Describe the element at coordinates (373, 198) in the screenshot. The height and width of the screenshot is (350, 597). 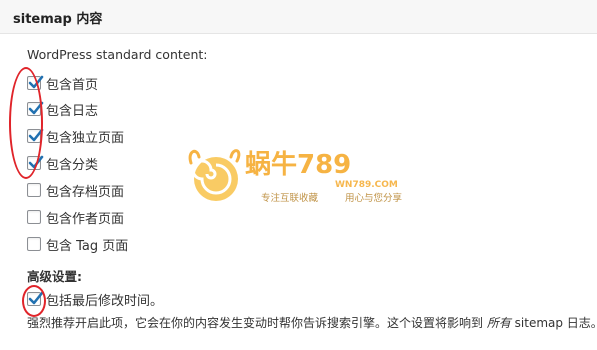
I see `watermark-slogan-right: 用心与您分享` at that location.